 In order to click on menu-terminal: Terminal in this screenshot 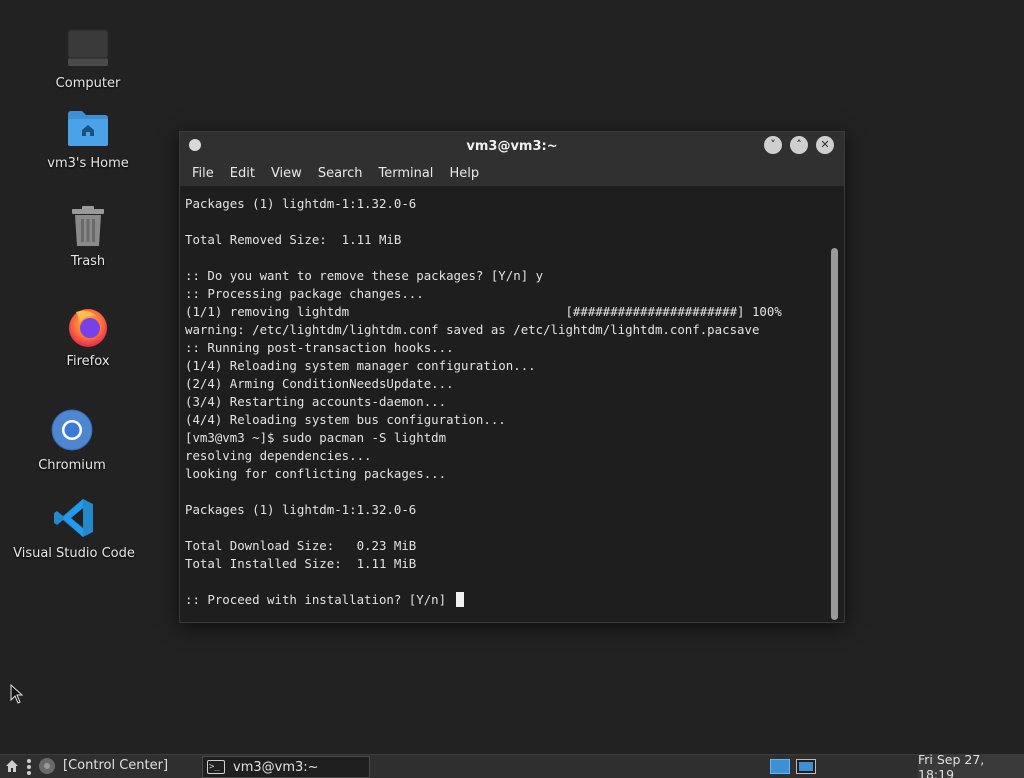, I will do `click(409, 173)`.